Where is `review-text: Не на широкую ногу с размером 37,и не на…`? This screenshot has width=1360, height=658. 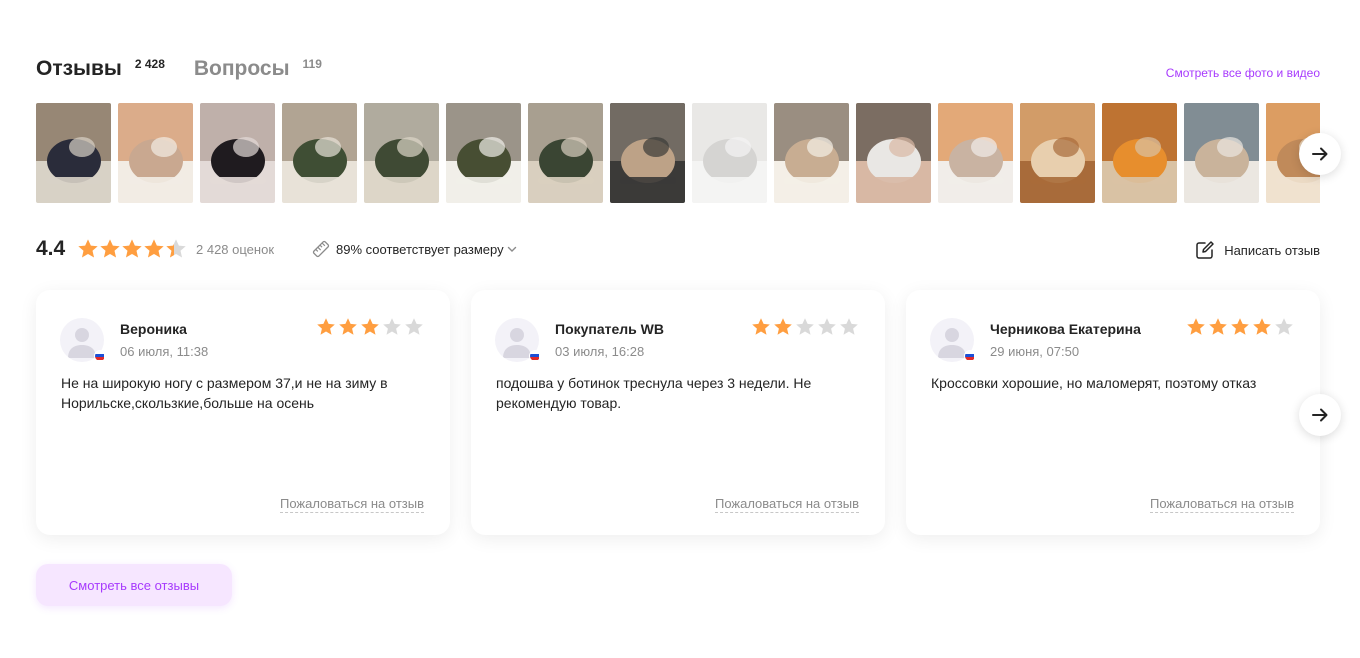
review-text: Не на широкую ногу с размером 37,и не на… is located at coordinates (224, 393).